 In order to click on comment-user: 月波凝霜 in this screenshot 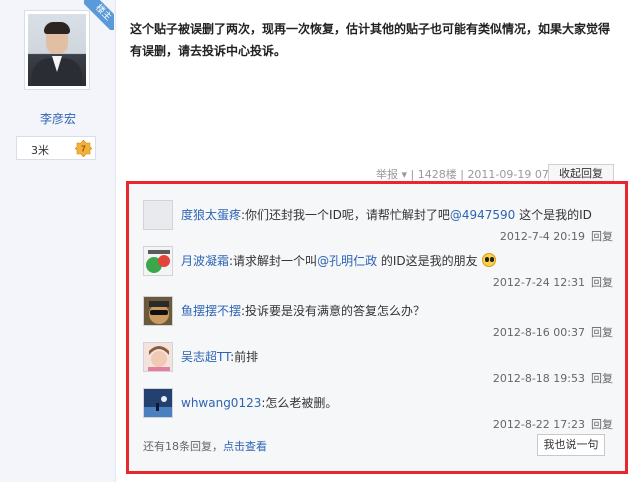, I will do `click(205, 261)`.